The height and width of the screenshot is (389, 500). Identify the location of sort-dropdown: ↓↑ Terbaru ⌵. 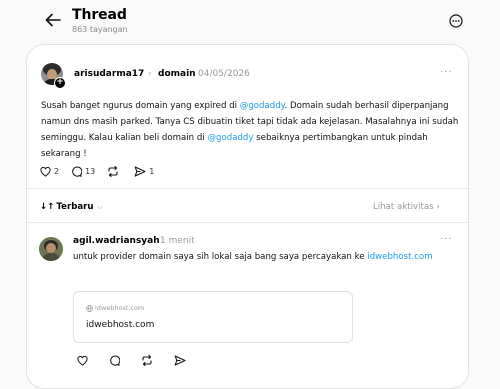
(71, 207).